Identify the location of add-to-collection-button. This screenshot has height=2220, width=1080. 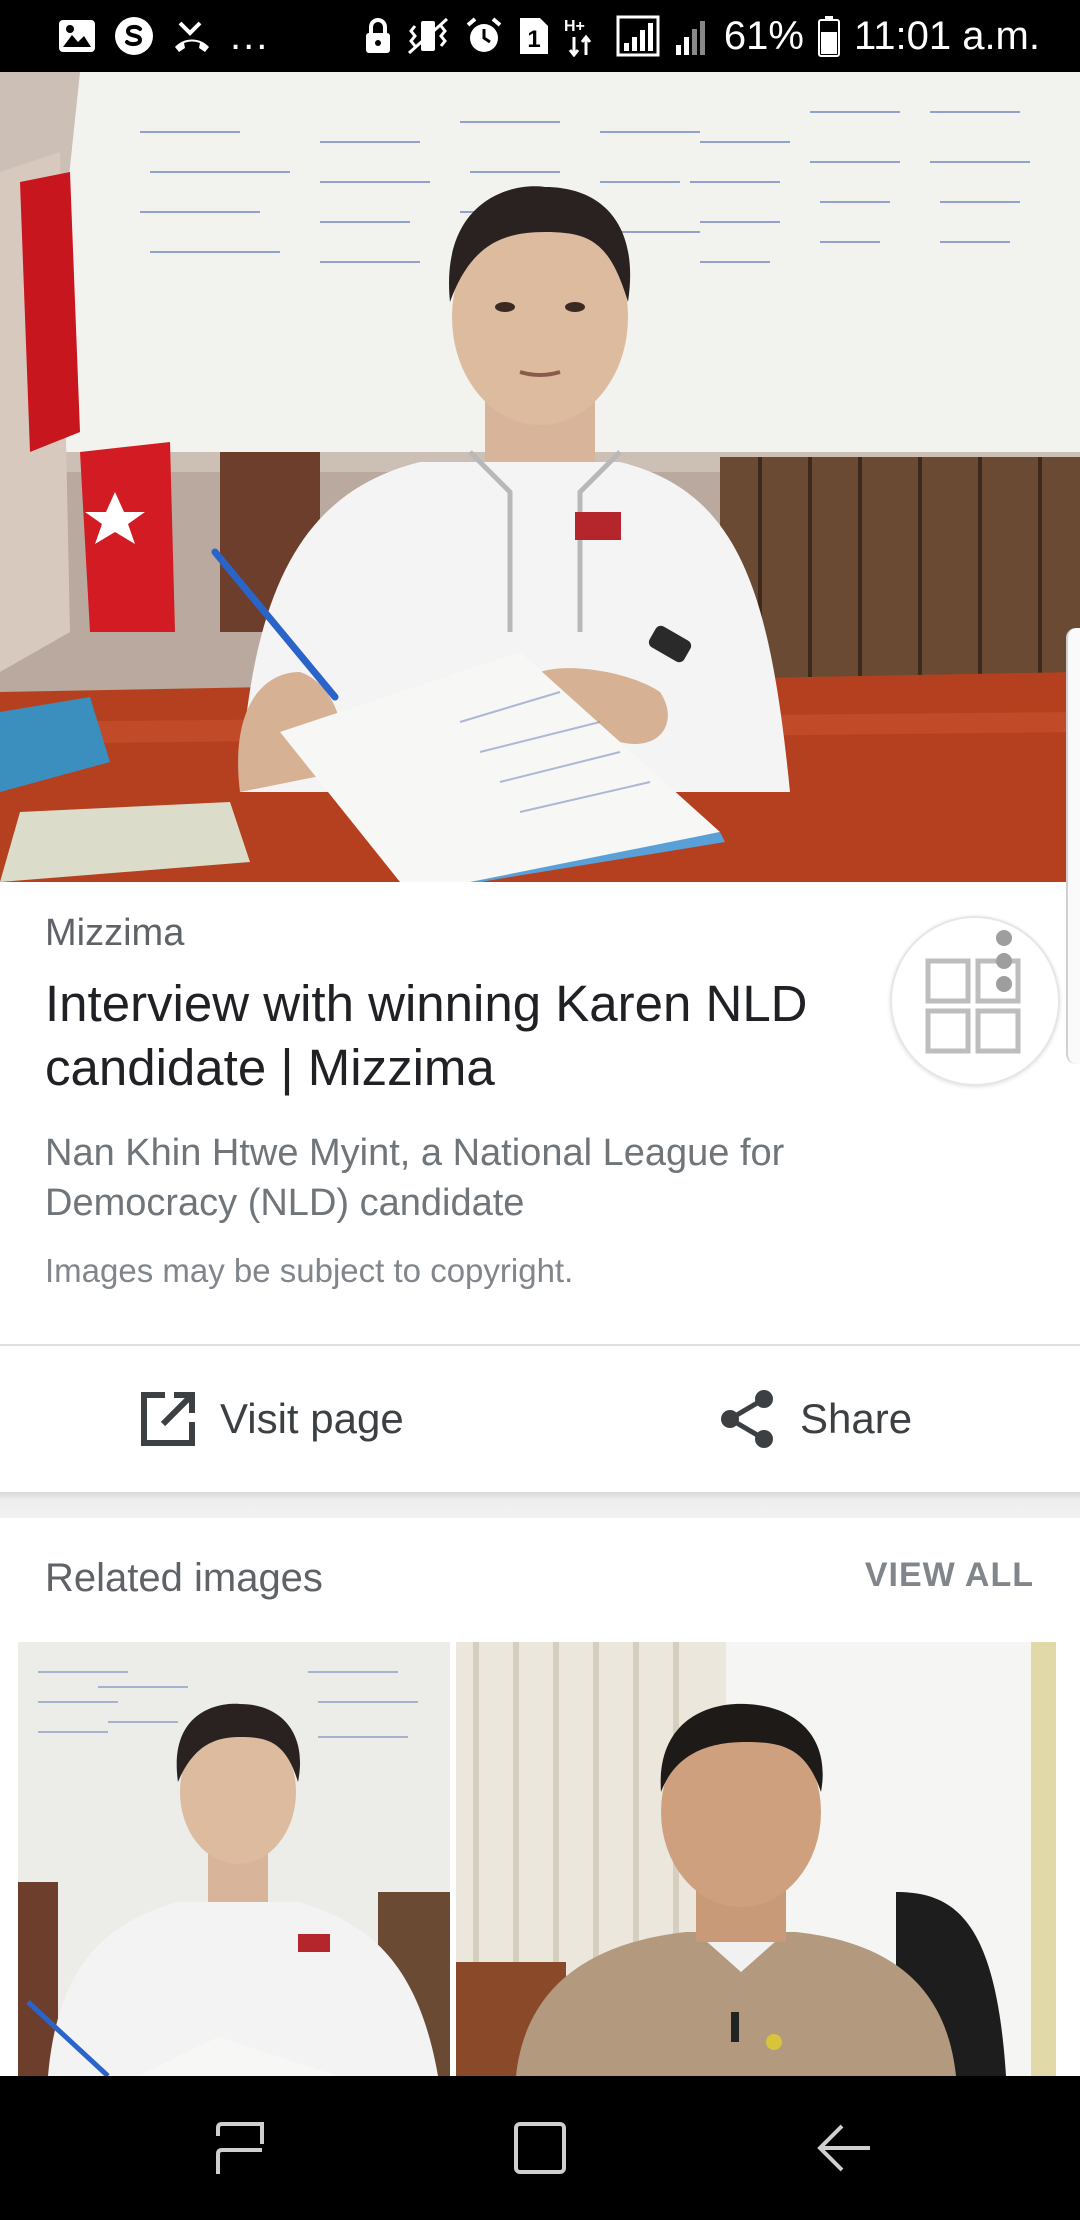
(975, 1001).